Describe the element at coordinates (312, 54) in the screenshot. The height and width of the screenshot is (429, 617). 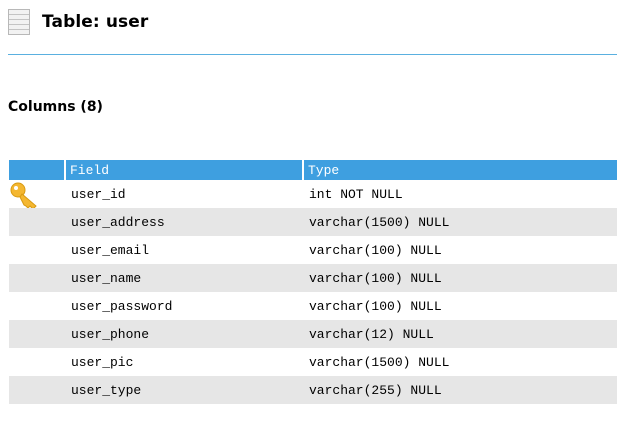
I see `header-divider` at that location.